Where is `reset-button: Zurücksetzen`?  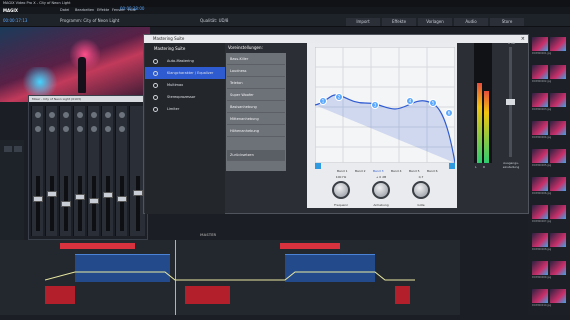
reset-button: Zurücksetzen is located at coordinates (256, 155).